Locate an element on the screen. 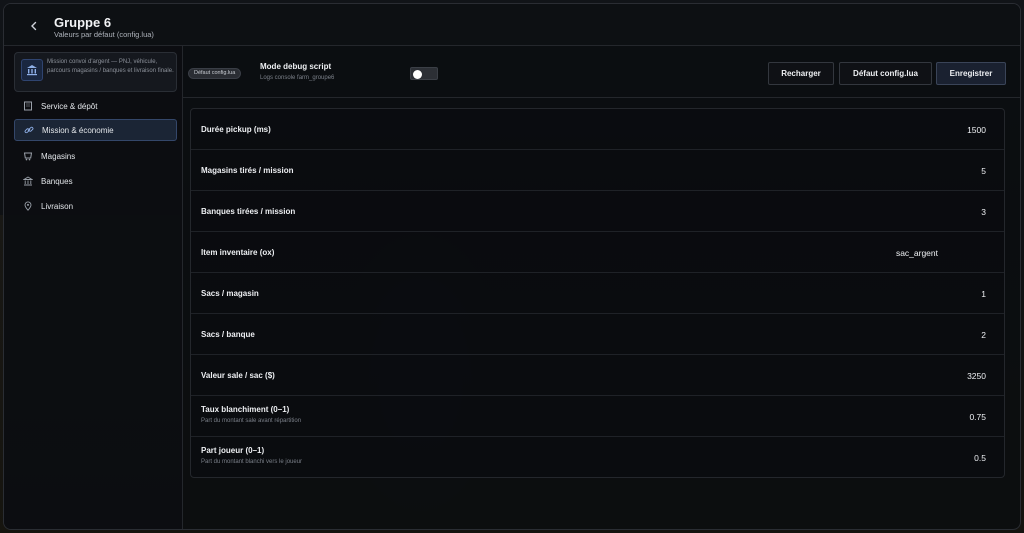 This screenshot has height=533, width=1024. sidebar-item-label: Service & dépôt is located at coordinates (69, 106).